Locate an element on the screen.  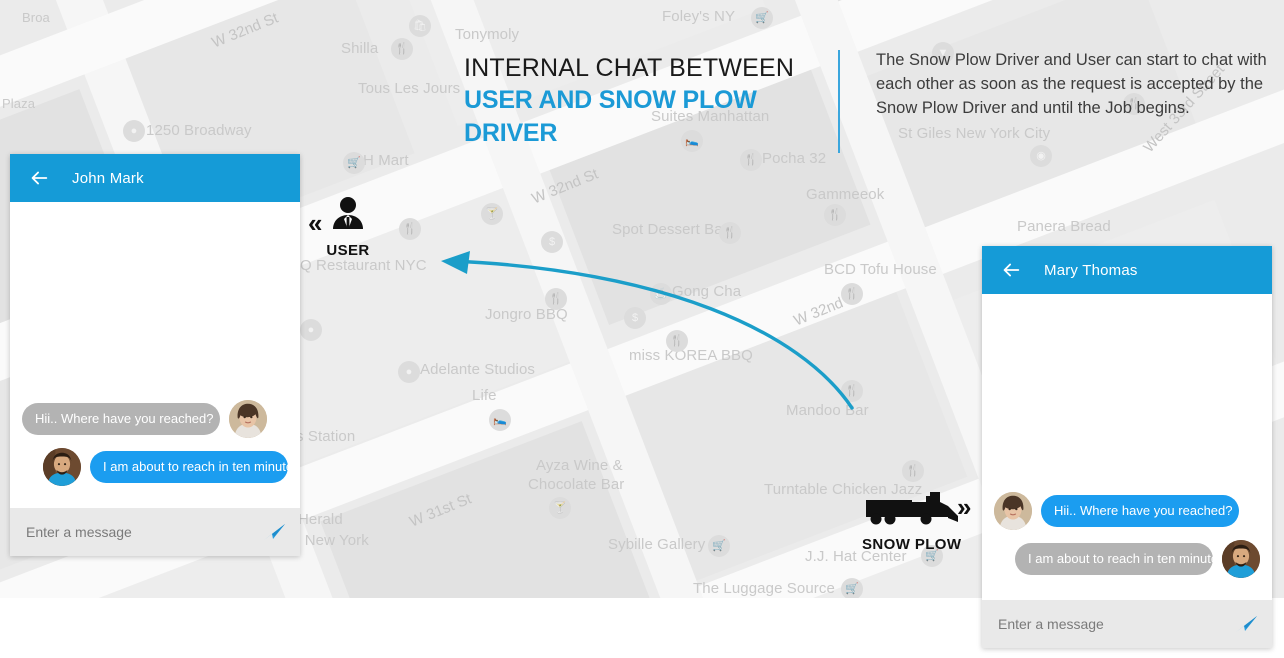
chat-left-title: John Mark is located at coordinates (108, 178).